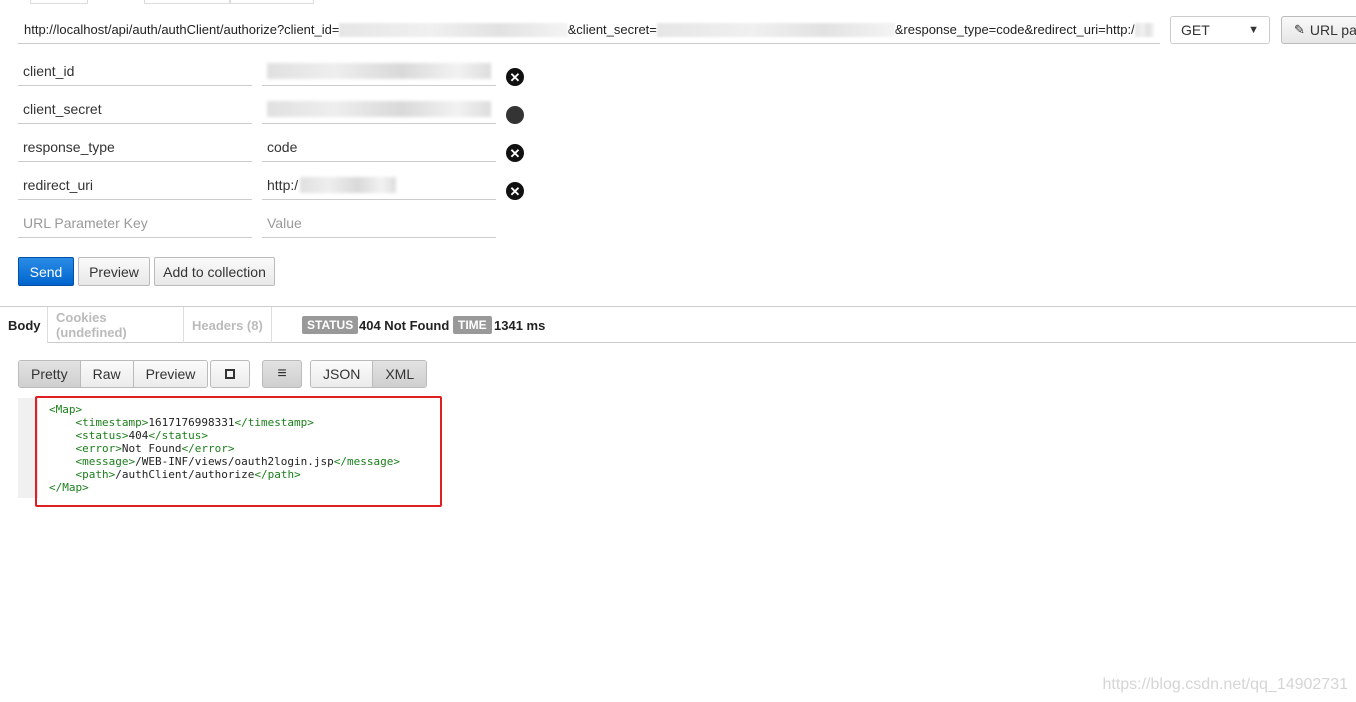  Describe the element at coordinates (46, 271) in the screenshot. I see `send-button: Send` at that location.